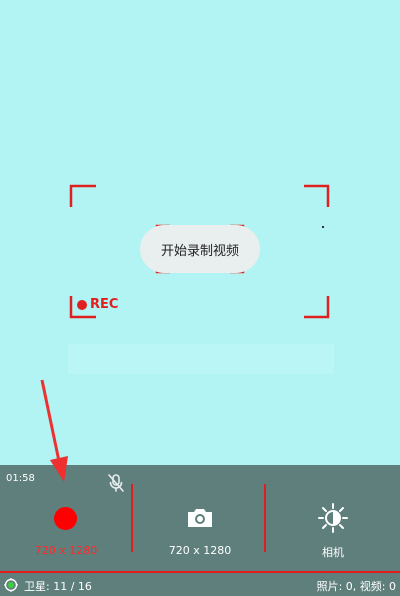  Describe the element at coordinates (11, 585) in the screenshot. I see `gps-target-icon` at that location.